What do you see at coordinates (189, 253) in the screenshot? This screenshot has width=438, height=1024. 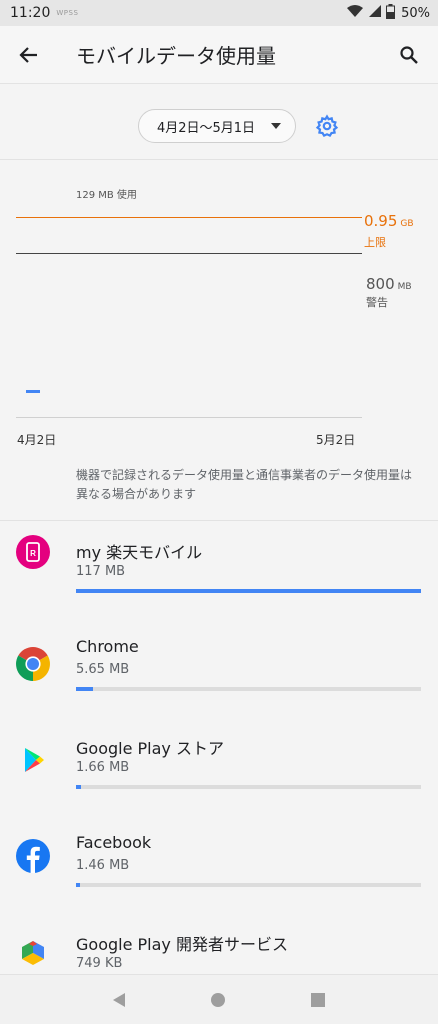 I see `warning-line` at bounding box center [189, 253].